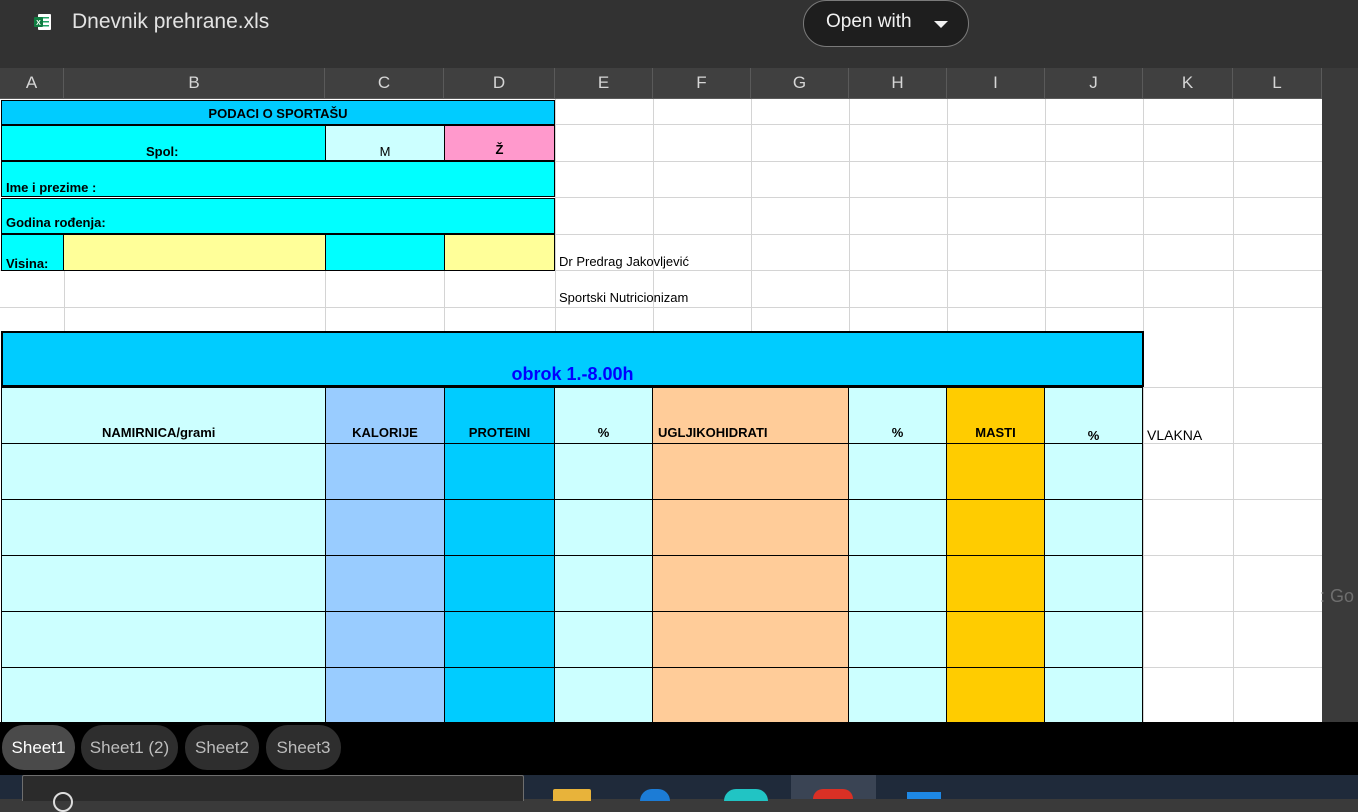 Image resolution: width=1358 pixels, height=812 pixels. What do you see at coordinates (1337, 596) in the screenshot?
I see `ghost-text: : Go` at bounding box center [1337, 596].